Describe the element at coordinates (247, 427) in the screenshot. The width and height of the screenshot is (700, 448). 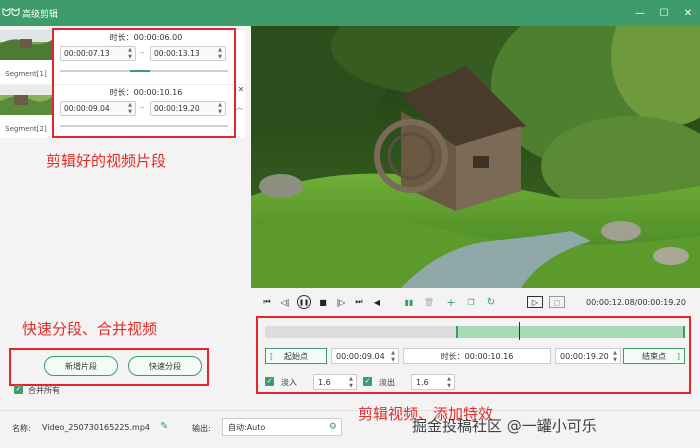
I see `output-path-value: 自动:Auto` at that location.